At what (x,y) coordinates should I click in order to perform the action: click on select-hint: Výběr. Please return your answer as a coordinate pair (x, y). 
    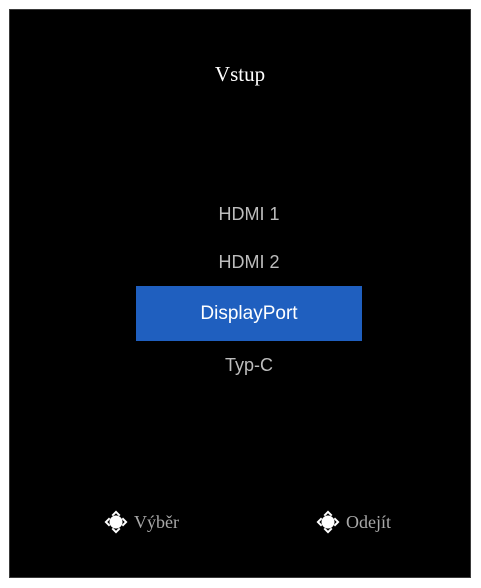
    Looking at the image, I should click on (140, 522).